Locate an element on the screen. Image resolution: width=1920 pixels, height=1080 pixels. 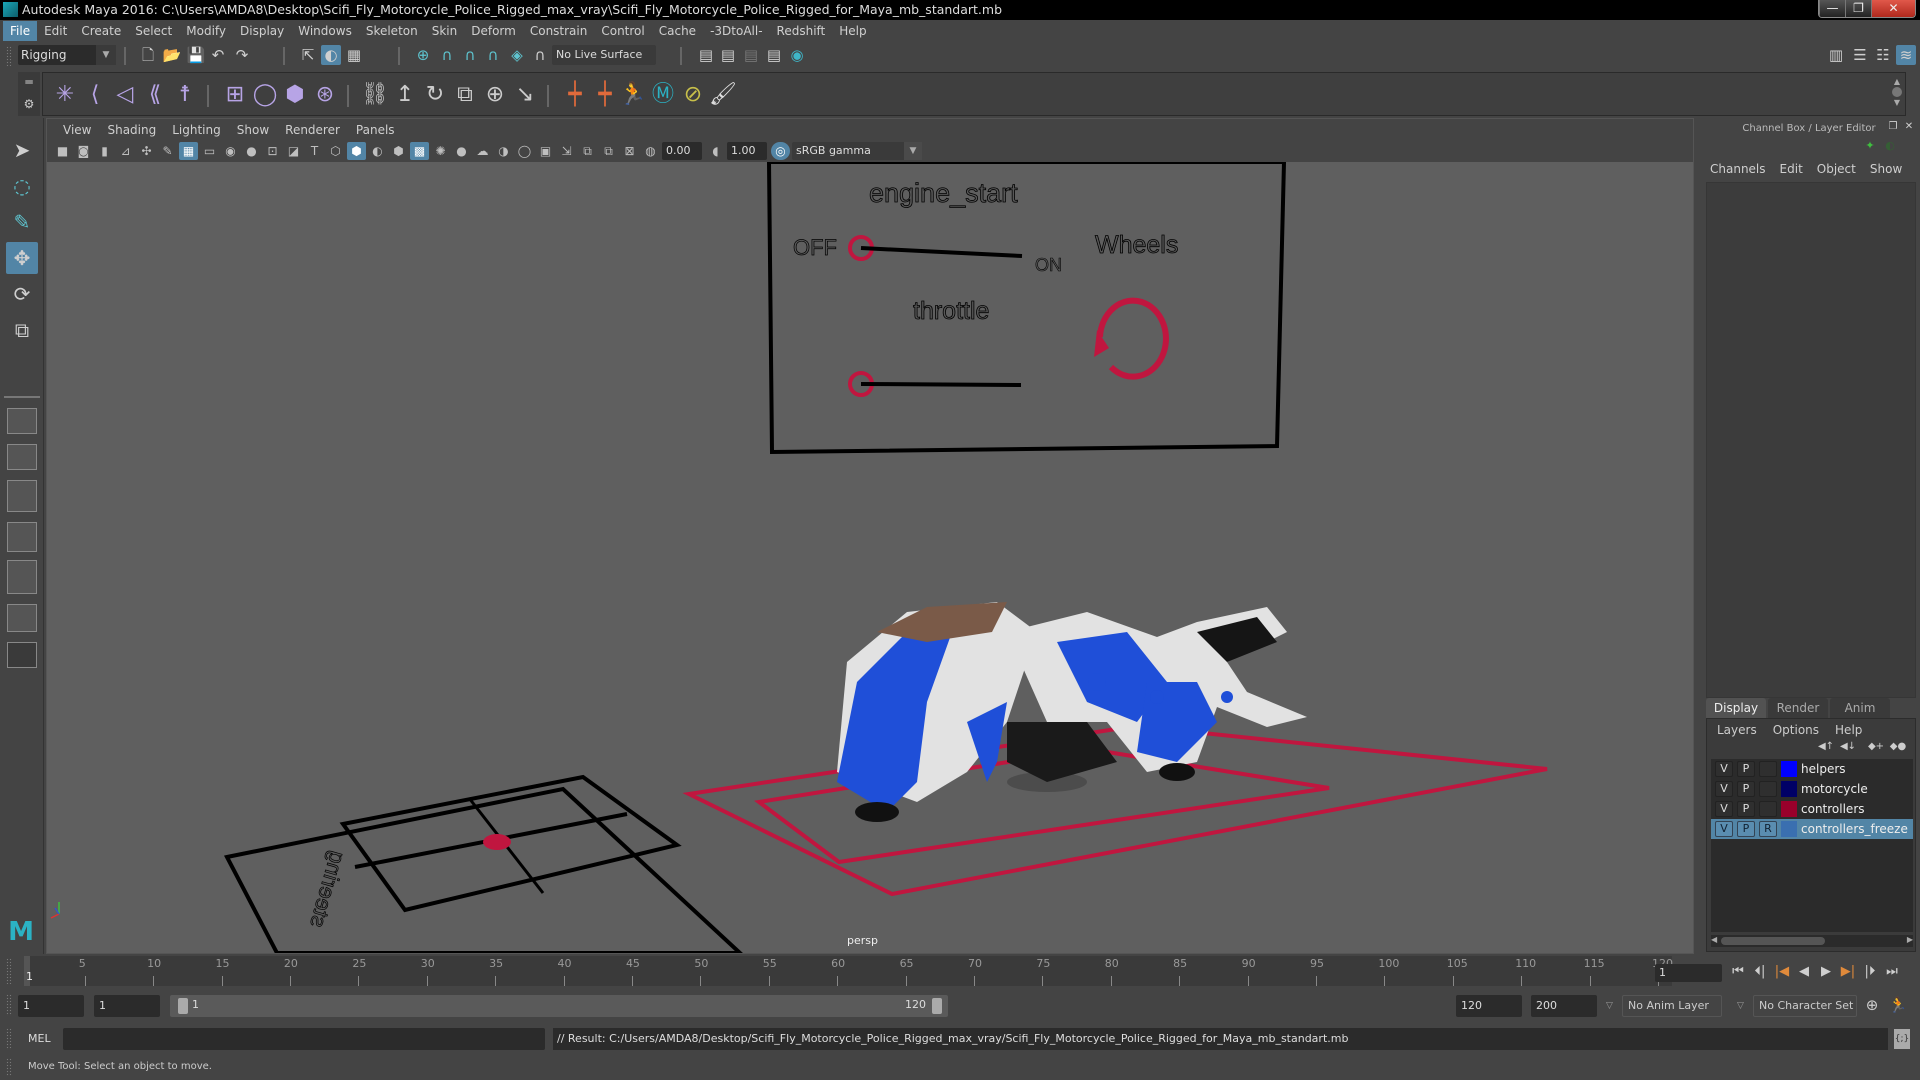
step-back-frame-button: ⏴| is located at coordinates (1760, 972).